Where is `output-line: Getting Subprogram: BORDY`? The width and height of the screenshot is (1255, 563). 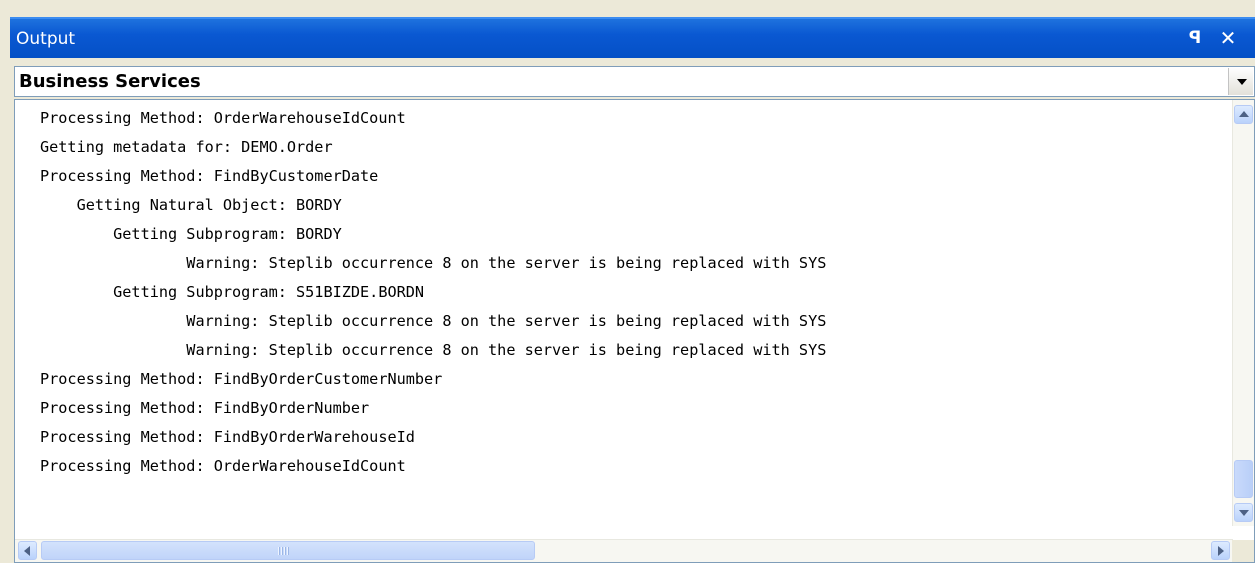 output-line: Getting Subprogram: BORDY is located at coordinates (191, 234).